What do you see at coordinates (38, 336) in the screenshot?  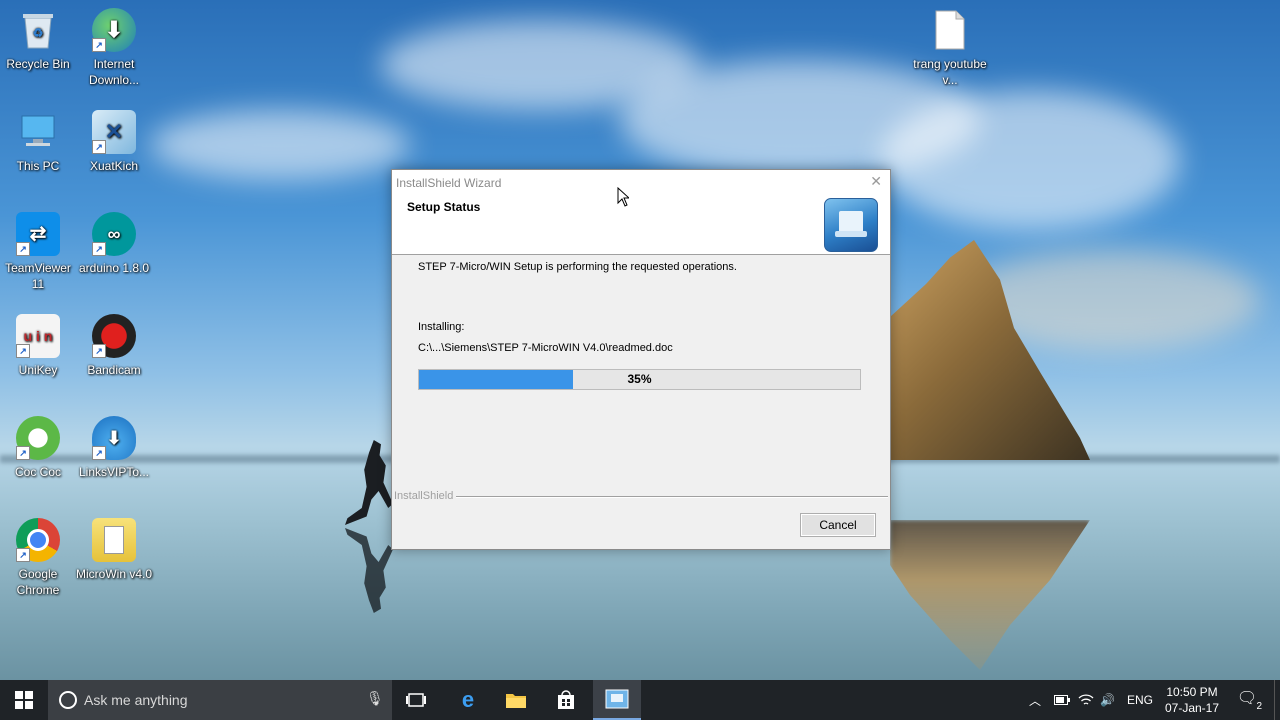 I see `unikey-icon: u i n ↗` at bounding box center [38, 336].